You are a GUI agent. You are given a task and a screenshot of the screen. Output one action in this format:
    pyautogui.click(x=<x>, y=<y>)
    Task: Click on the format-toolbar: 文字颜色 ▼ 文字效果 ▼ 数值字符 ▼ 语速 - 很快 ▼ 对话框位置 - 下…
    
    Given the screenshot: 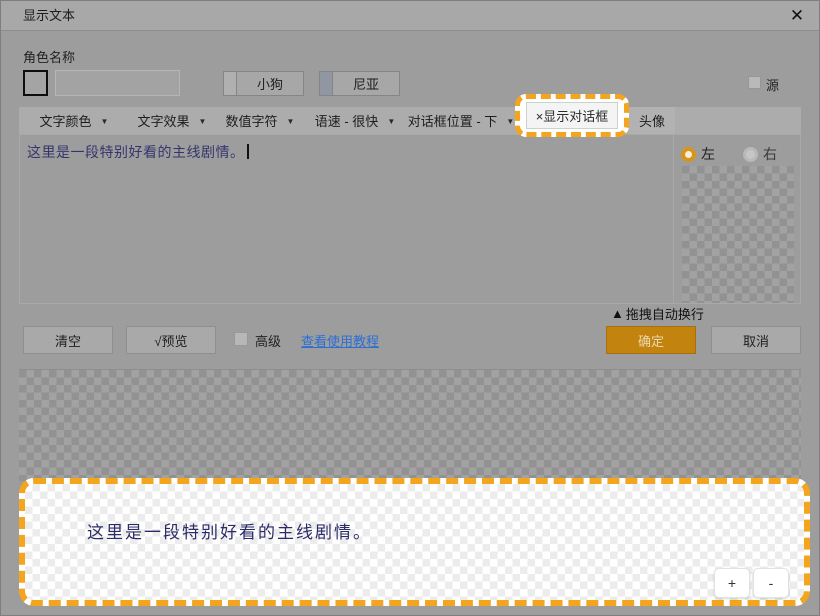 What is the action you would take?
    pyautogui.click(x=410, y=120)
    